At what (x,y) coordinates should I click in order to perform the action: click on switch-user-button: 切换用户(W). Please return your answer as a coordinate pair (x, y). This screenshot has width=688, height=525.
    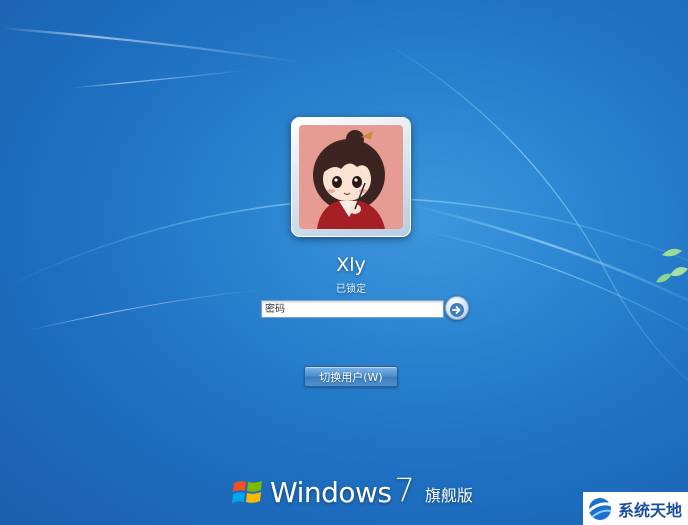
    Looking at the image, I should click on (351, 376).